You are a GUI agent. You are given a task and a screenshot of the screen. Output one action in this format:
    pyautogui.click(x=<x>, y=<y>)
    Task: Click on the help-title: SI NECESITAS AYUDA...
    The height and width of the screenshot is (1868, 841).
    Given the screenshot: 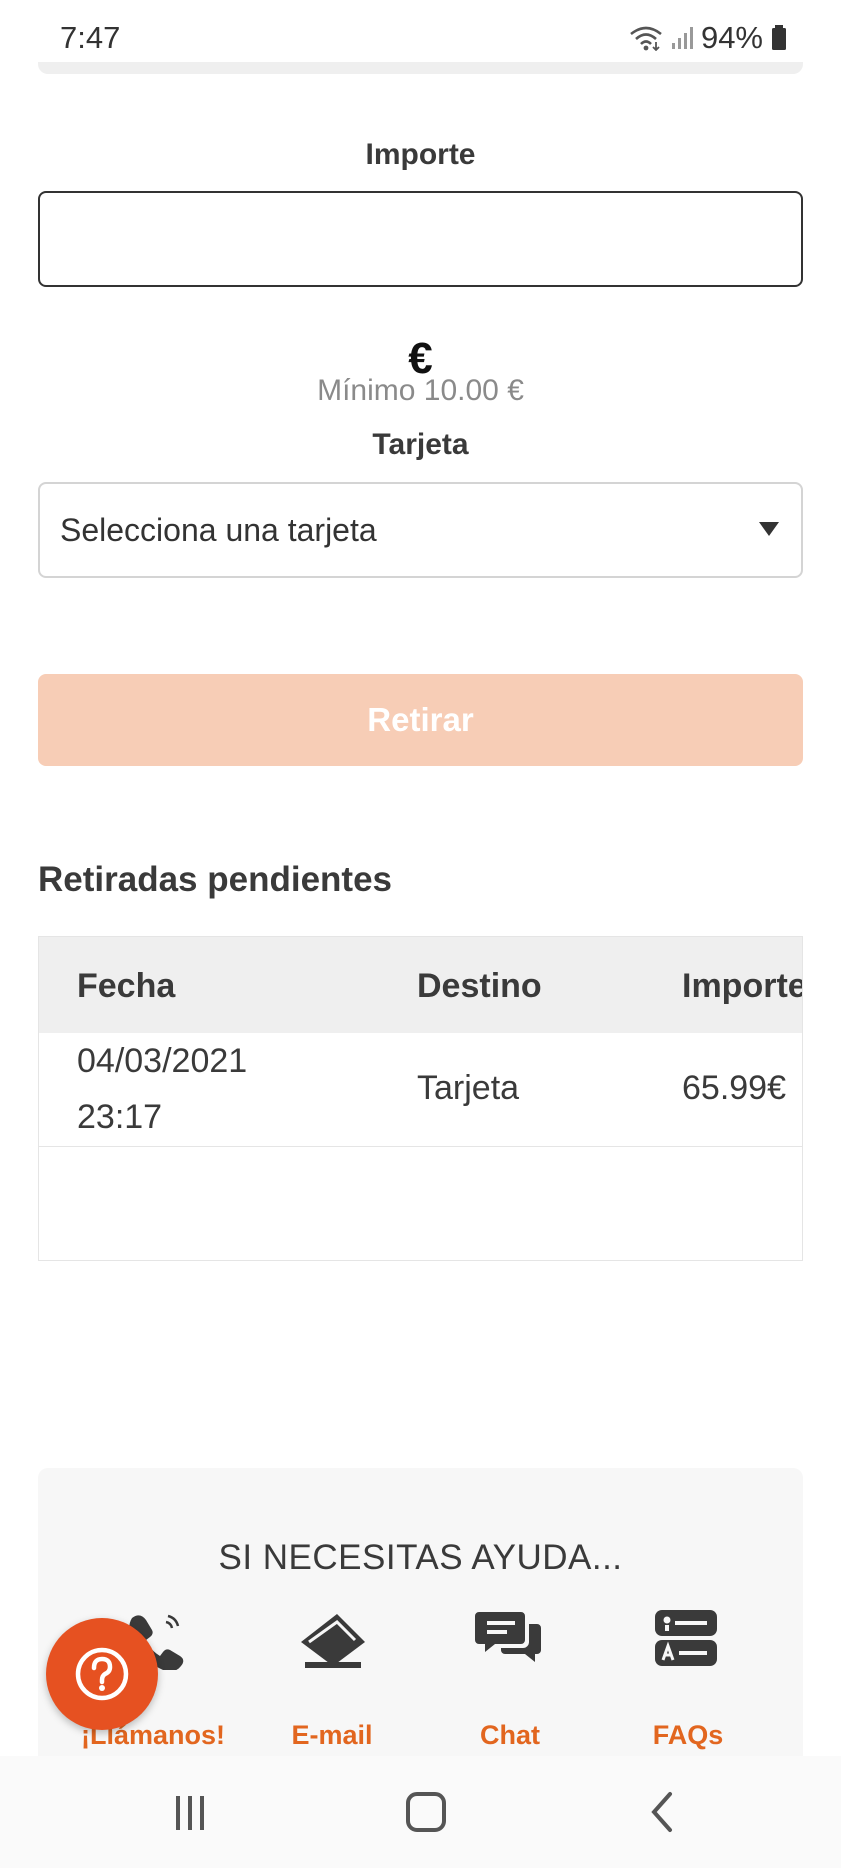 What is the action you would take?
    pyautogui.click(x=420, y=1557)
    